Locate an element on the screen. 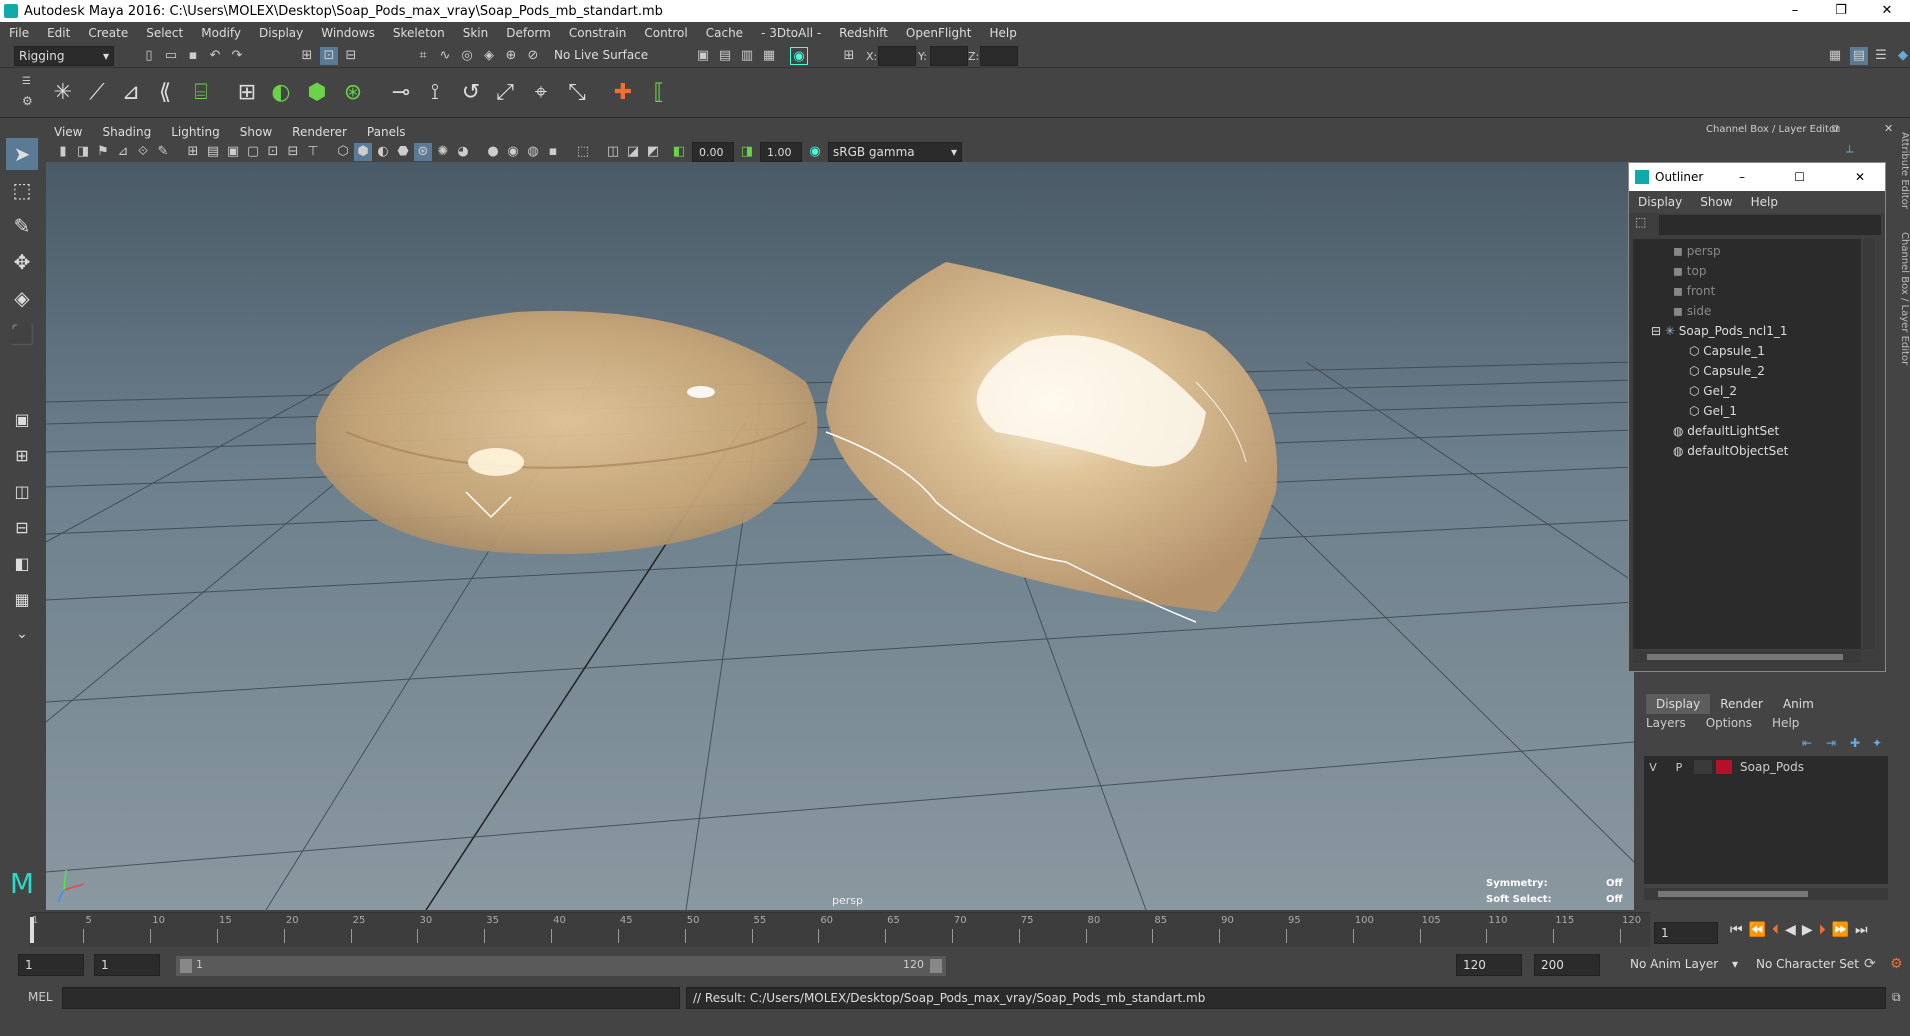  end-time-field: 120 is located at coordinates (1489, 965).